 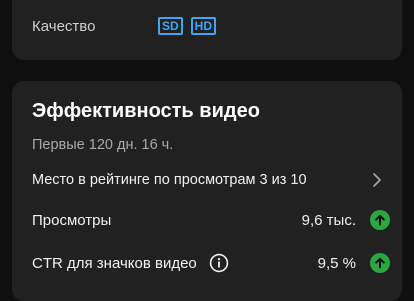 What do you see at coordinates (203, 26) in the screenshot?
I see `hd-badge: HD` at bounding box center [203, 26].